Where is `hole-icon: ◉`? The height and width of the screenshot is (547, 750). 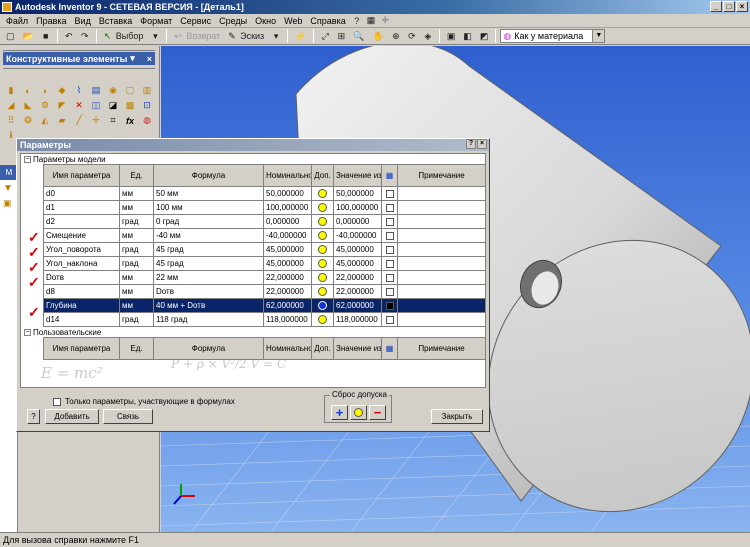 hole-icon: ◉ is located at coordinates (113, 90).